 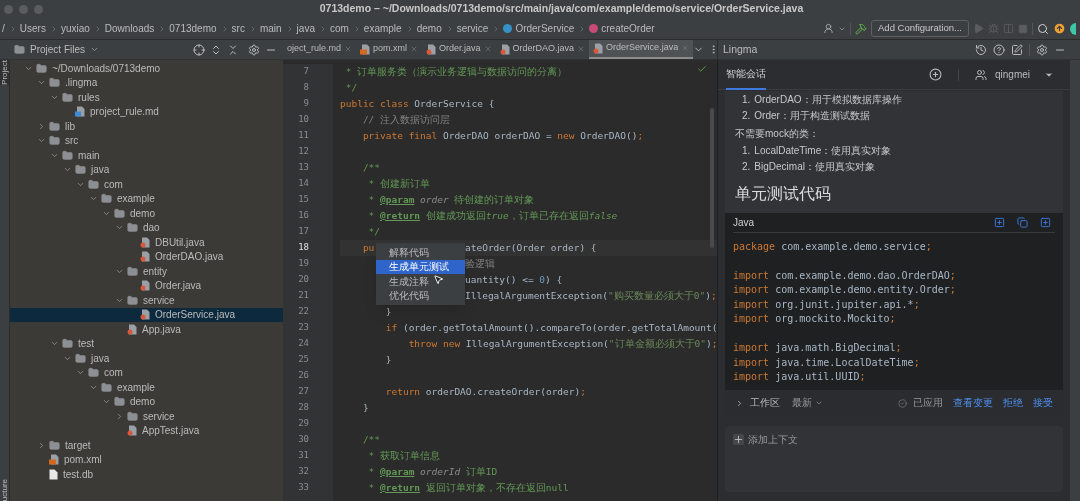 What do you see at coordinates (999, 49) in the screenshot?
I see `help-icon` at bounding box center [999, 49].